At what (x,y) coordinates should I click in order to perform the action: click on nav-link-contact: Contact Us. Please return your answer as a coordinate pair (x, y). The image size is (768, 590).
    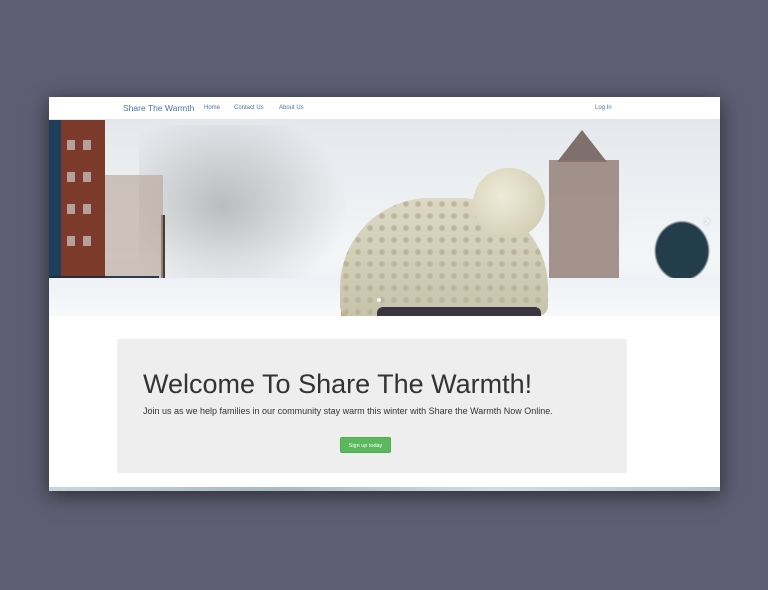
    Looking at the image, I should click on (249, 108).